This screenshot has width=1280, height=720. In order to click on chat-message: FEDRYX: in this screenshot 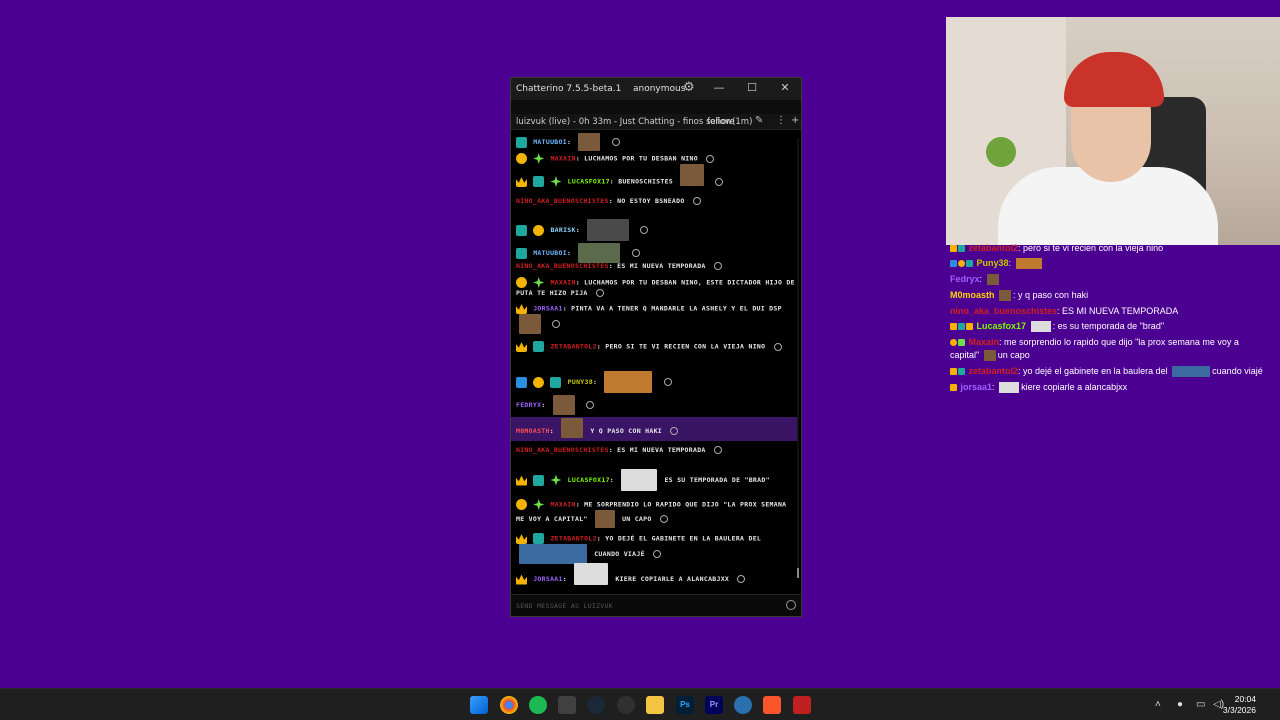, I will do `click(654, 405)`.